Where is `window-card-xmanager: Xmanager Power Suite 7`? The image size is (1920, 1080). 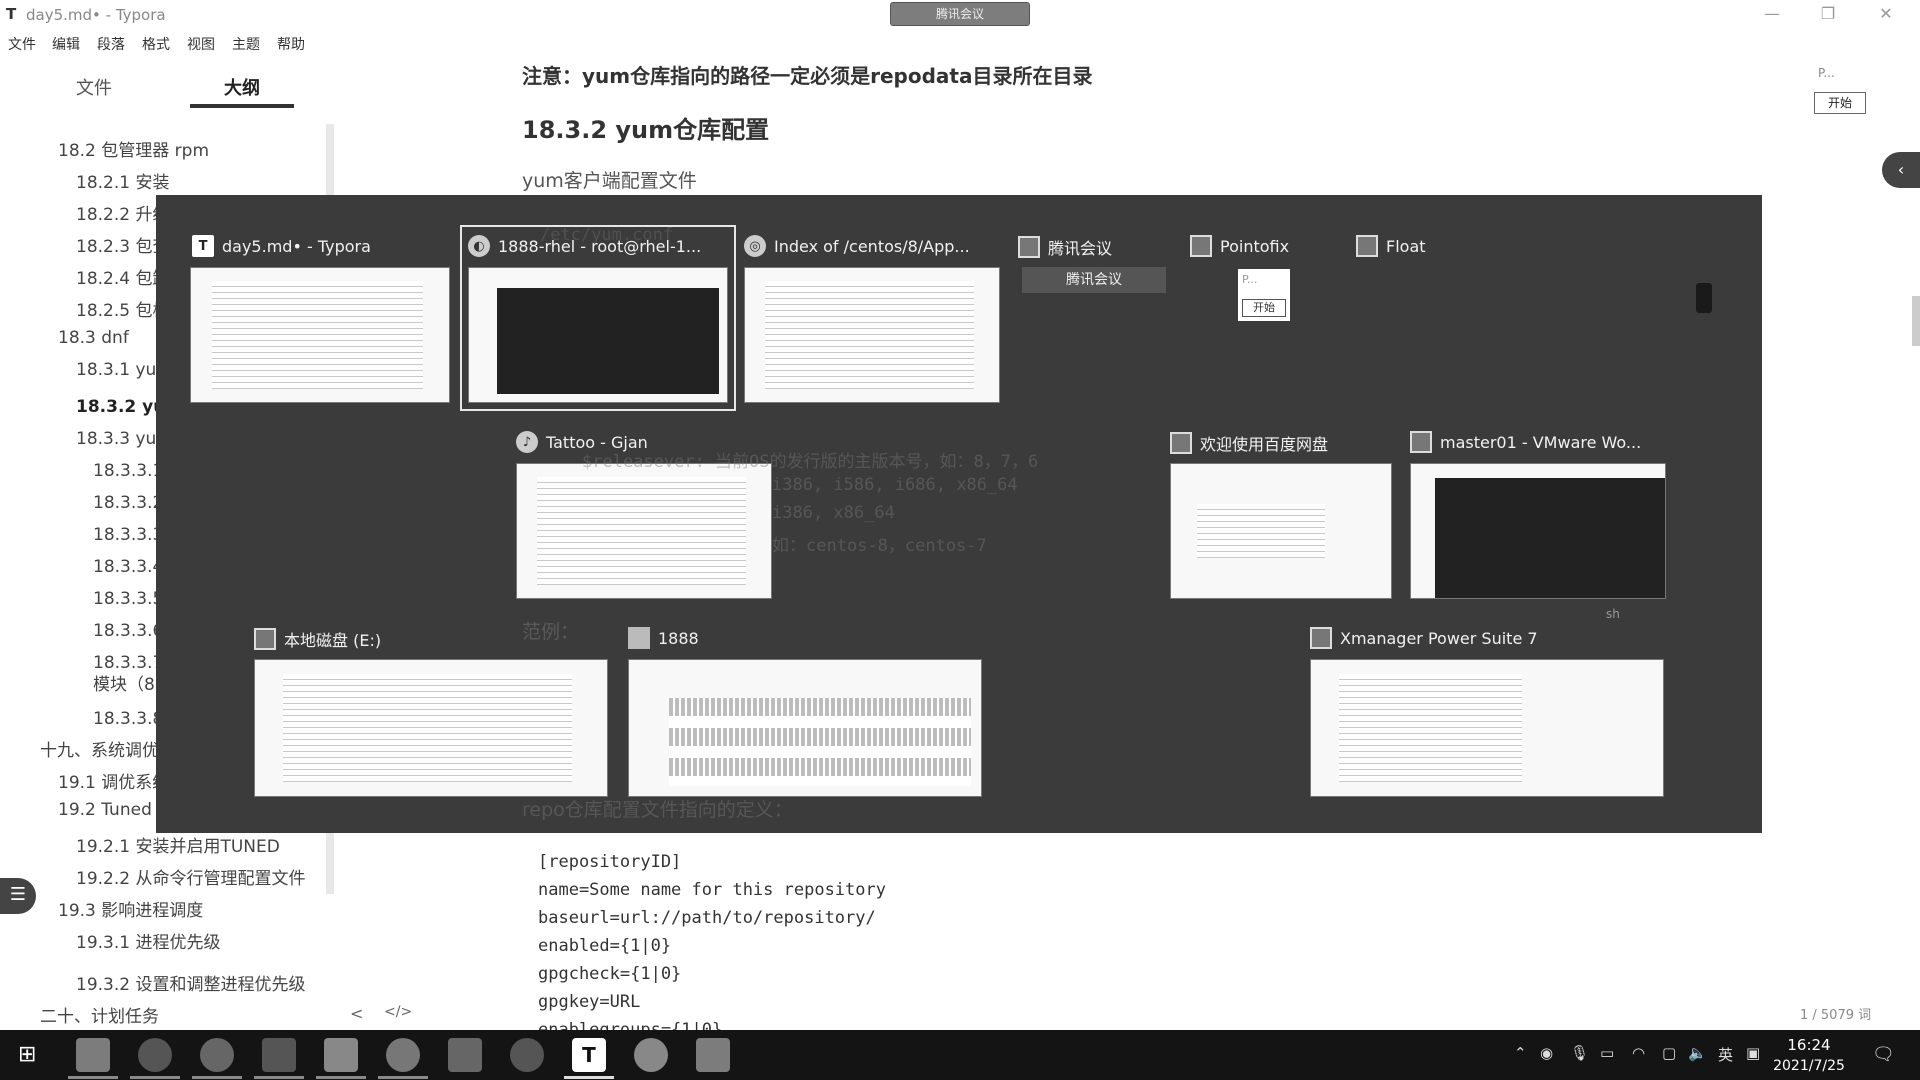
window-card-xmanager: Xmanager Power Suite 7 is located at coordinates (1424, 638).